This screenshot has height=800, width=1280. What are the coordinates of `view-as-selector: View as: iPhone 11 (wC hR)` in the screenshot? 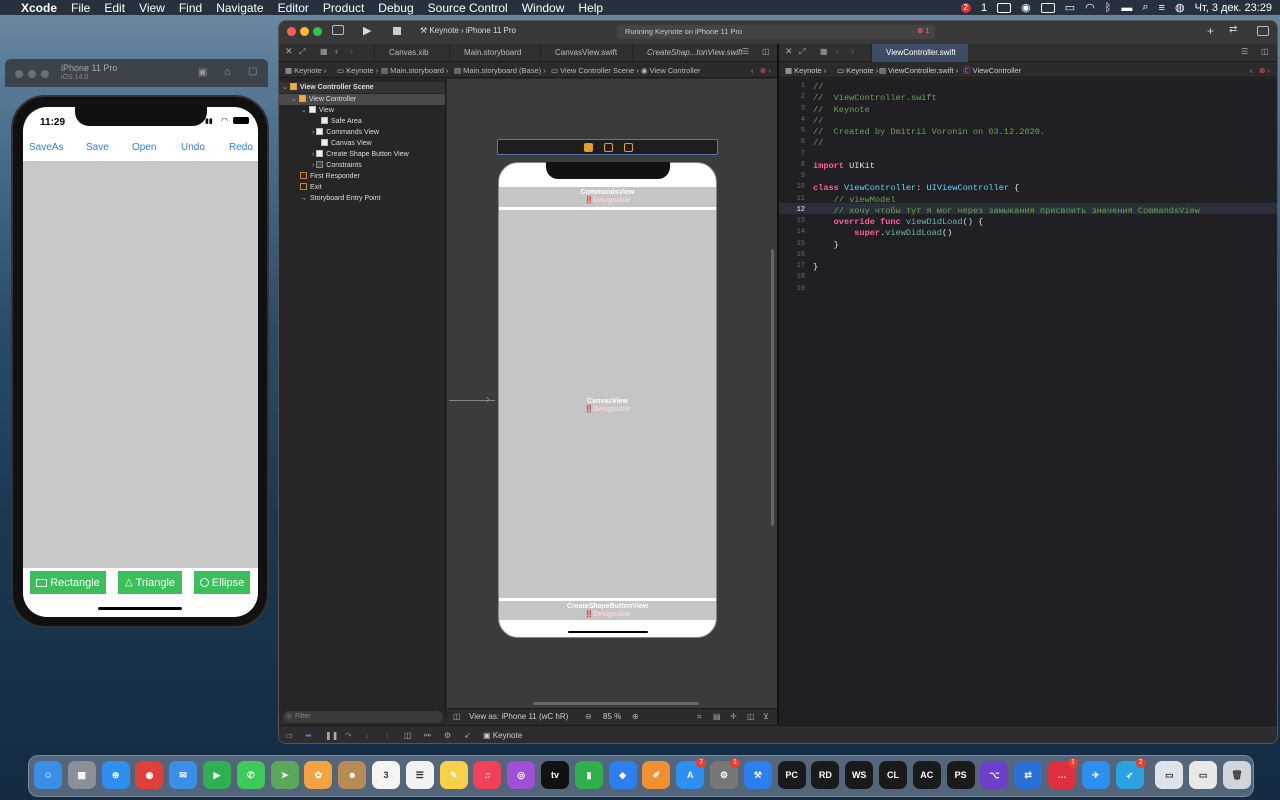 It's located at (518, 717).